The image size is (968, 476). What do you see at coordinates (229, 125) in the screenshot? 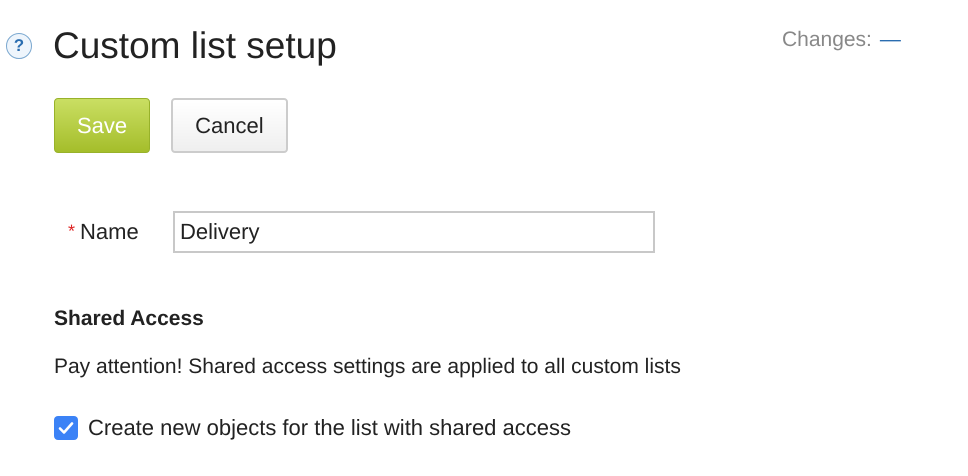
I see `cancel-button: Cancel` at bounding box center [229, 125].